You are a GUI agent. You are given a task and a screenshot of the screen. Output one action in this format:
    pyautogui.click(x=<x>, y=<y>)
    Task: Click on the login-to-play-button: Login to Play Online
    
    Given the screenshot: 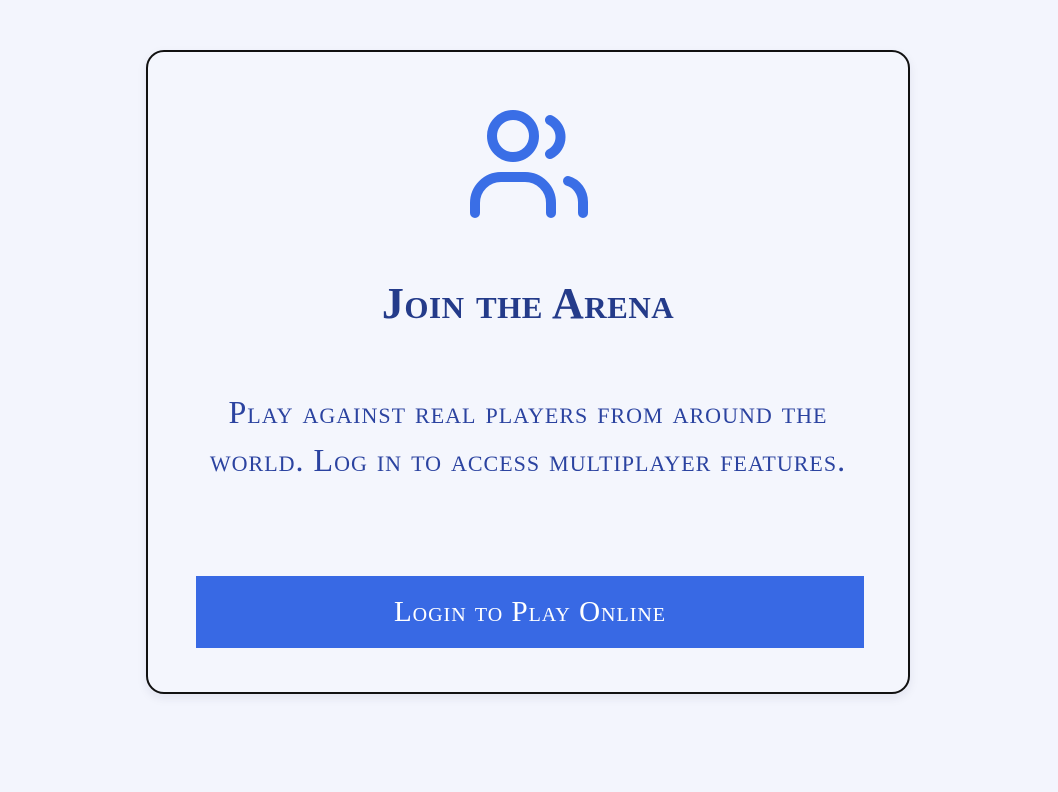 What is the action you would take?
    pyautogui.click(x=530, y=612)
    